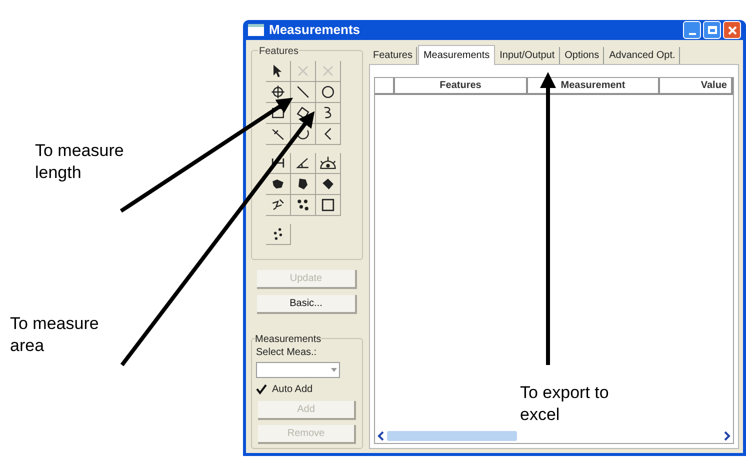 This screenshot has height=461, width=746. I want to click on column-header: Measurement, so click(594, 85).